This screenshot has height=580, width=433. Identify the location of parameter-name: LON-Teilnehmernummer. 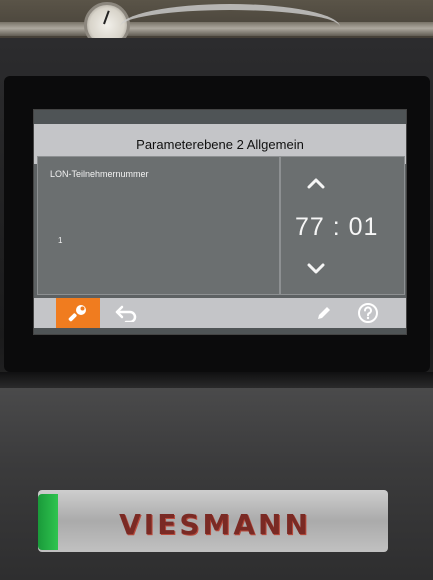
(99, 174).